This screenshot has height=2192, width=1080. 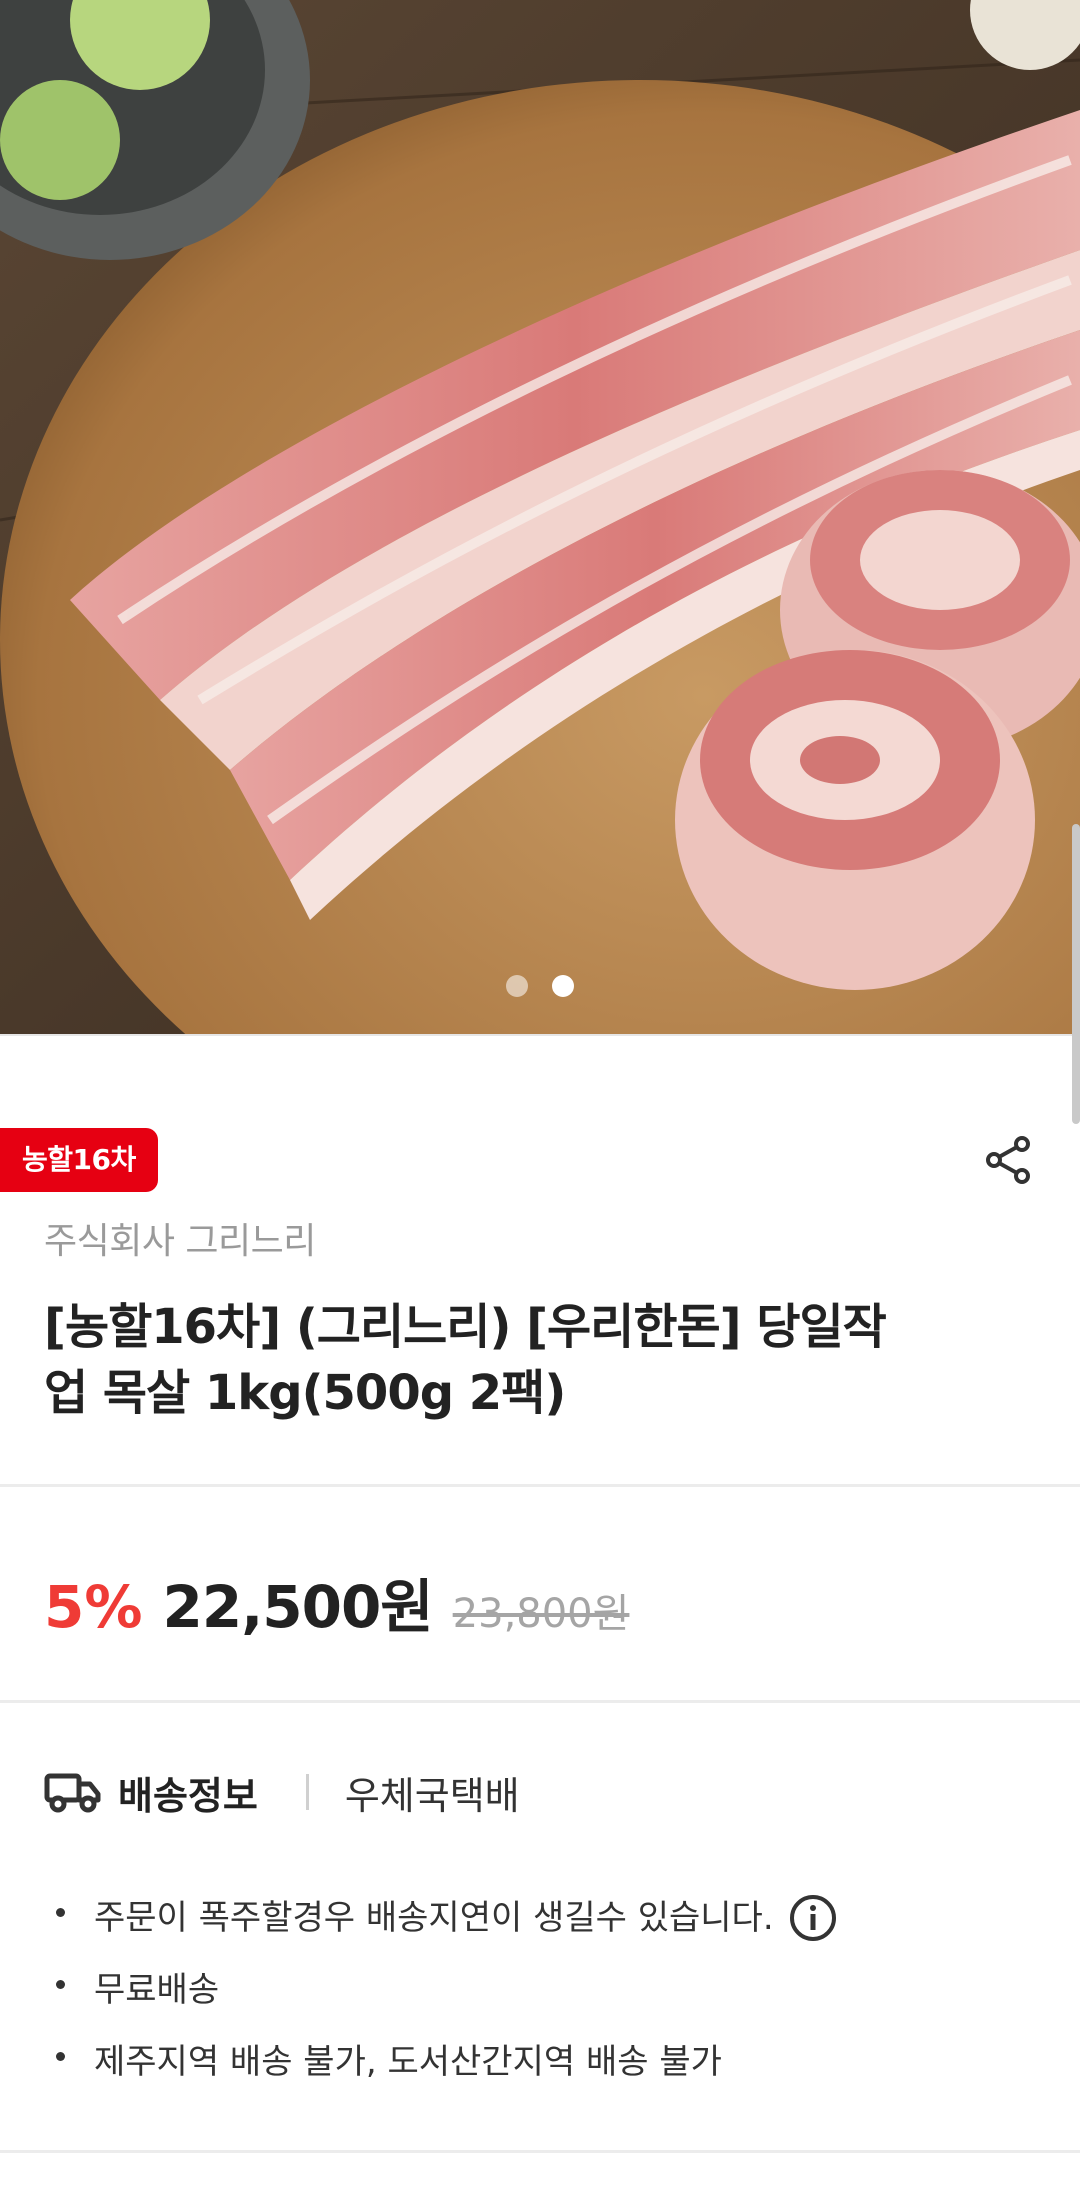 I want to click on price-row: 5% 22,500원 23,800원, so click(x=336, y=1600).